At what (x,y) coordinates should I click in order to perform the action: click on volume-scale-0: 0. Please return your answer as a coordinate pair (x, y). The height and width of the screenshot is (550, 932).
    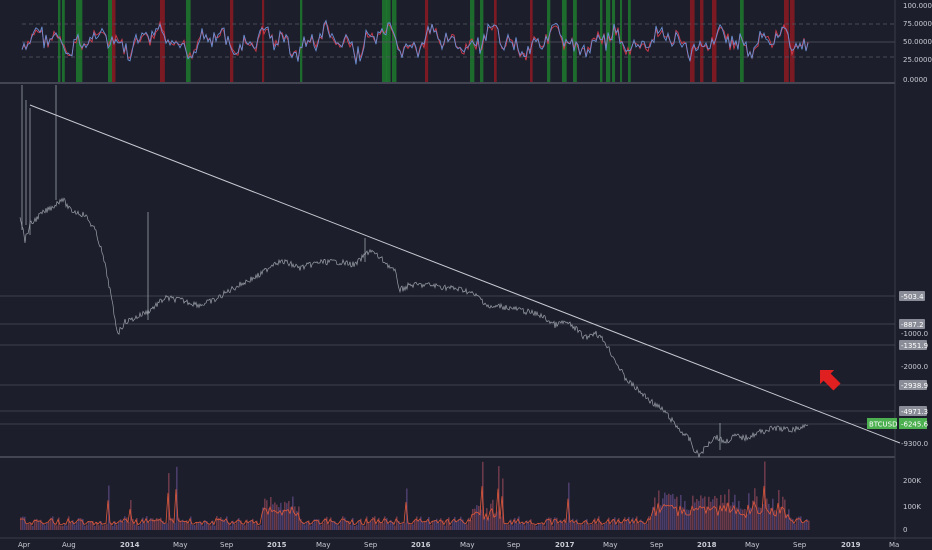
    Looking at the image, I should click on (905, 530).